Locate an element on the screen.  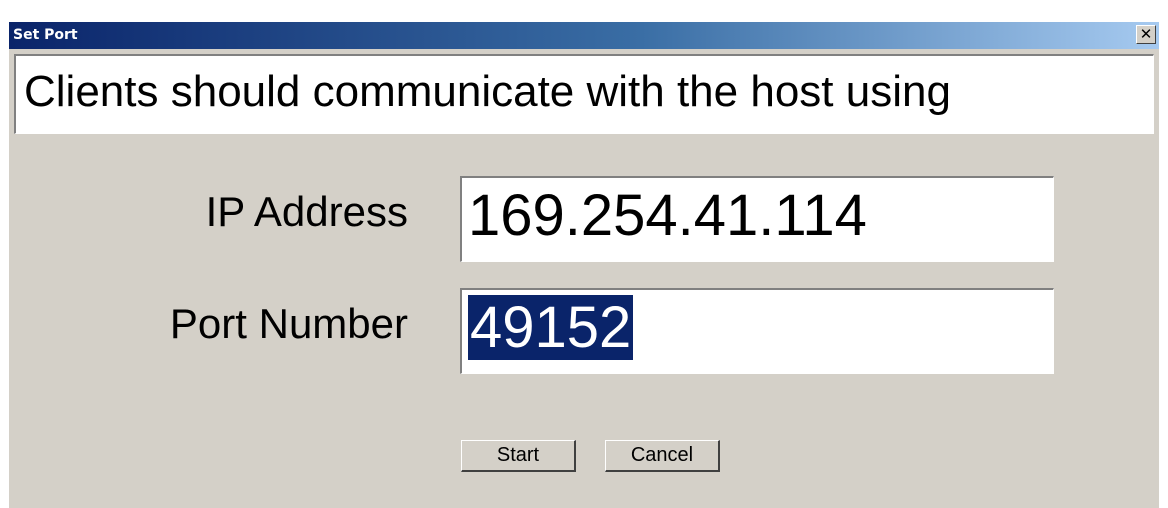
ip-address-value: 169.254.41.114 is located at coordinates (667, 215).